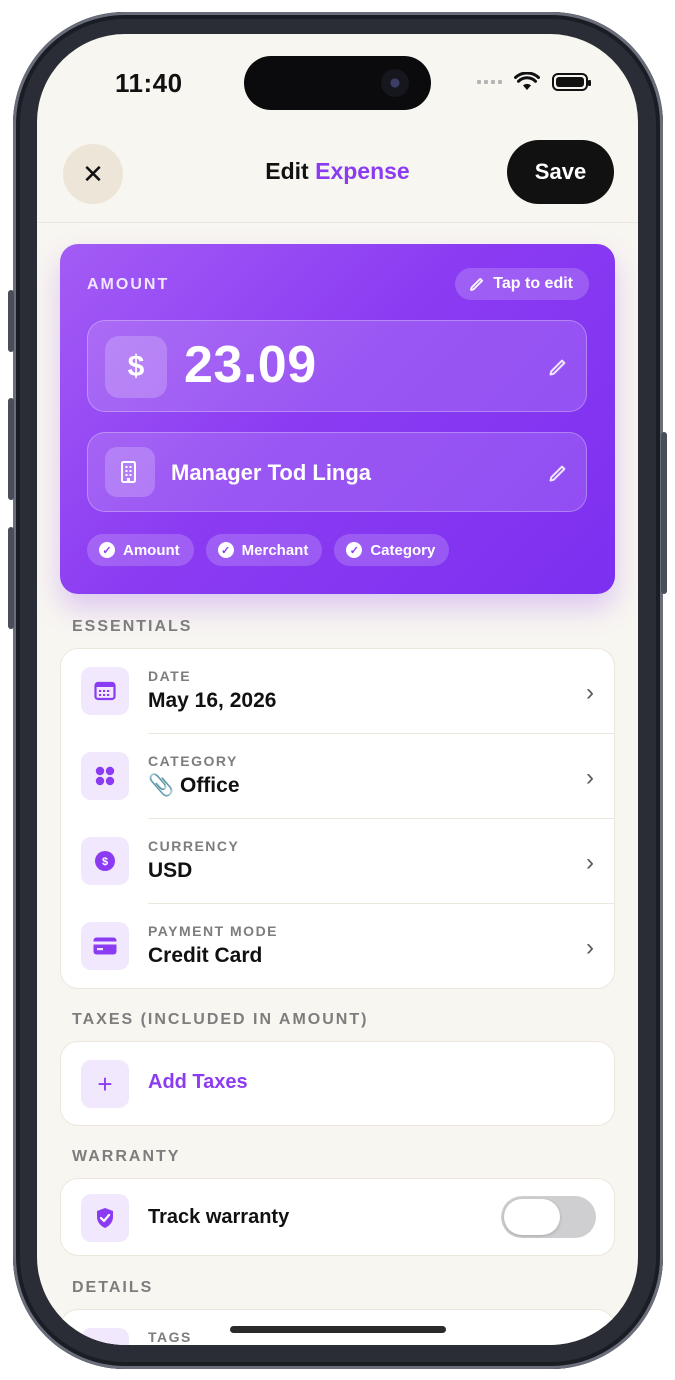 The height and width of the screenshot is (1380, 675). What do you see at coordinates (126, 1156) in the screenshot?
I see `warranty-label: WARRANTY` at bounding box center [126, 1156].